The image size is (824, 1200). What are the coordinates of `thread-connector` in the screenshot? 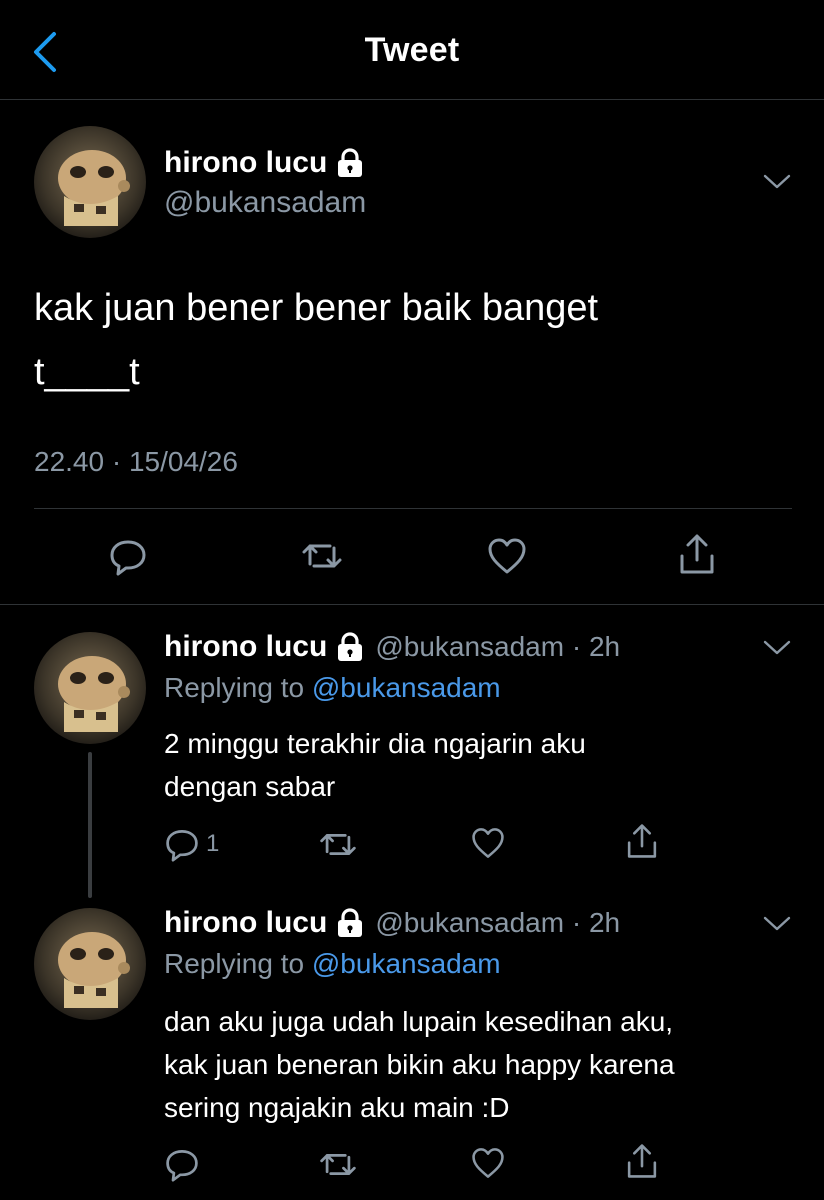 It's located at (90, 825).